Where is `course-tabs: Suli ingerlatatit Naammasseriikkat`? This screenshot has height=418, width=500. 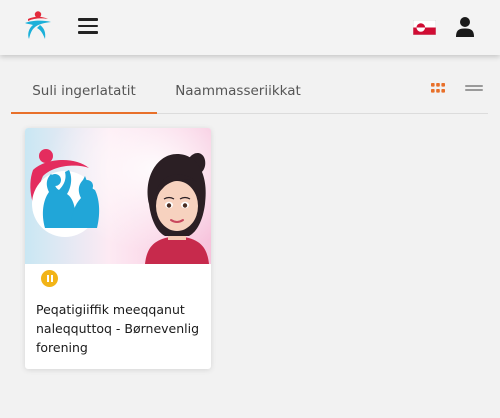 course-tabs: Suli ingerlatatit Naammasseriikkat is located at coordinates (249, 94).